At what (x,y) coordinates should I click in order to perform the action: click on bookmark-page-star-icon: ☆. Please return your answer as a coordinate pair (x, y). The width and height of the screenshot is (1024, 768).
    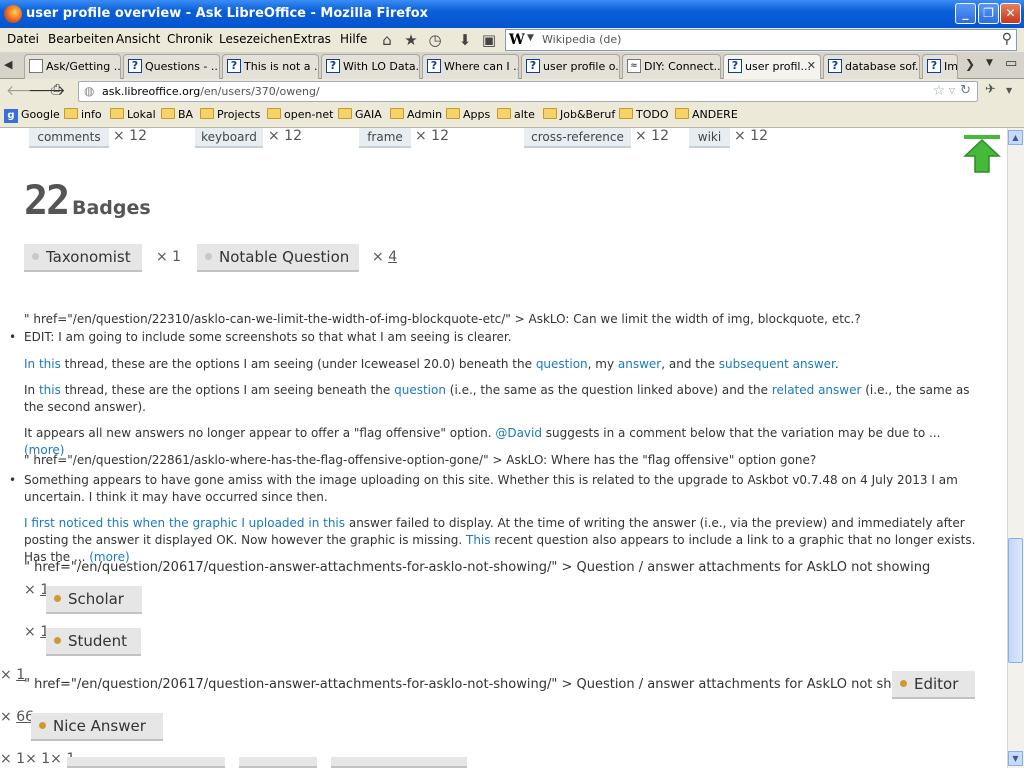
    Looking at the image, I should click on (938, 91).